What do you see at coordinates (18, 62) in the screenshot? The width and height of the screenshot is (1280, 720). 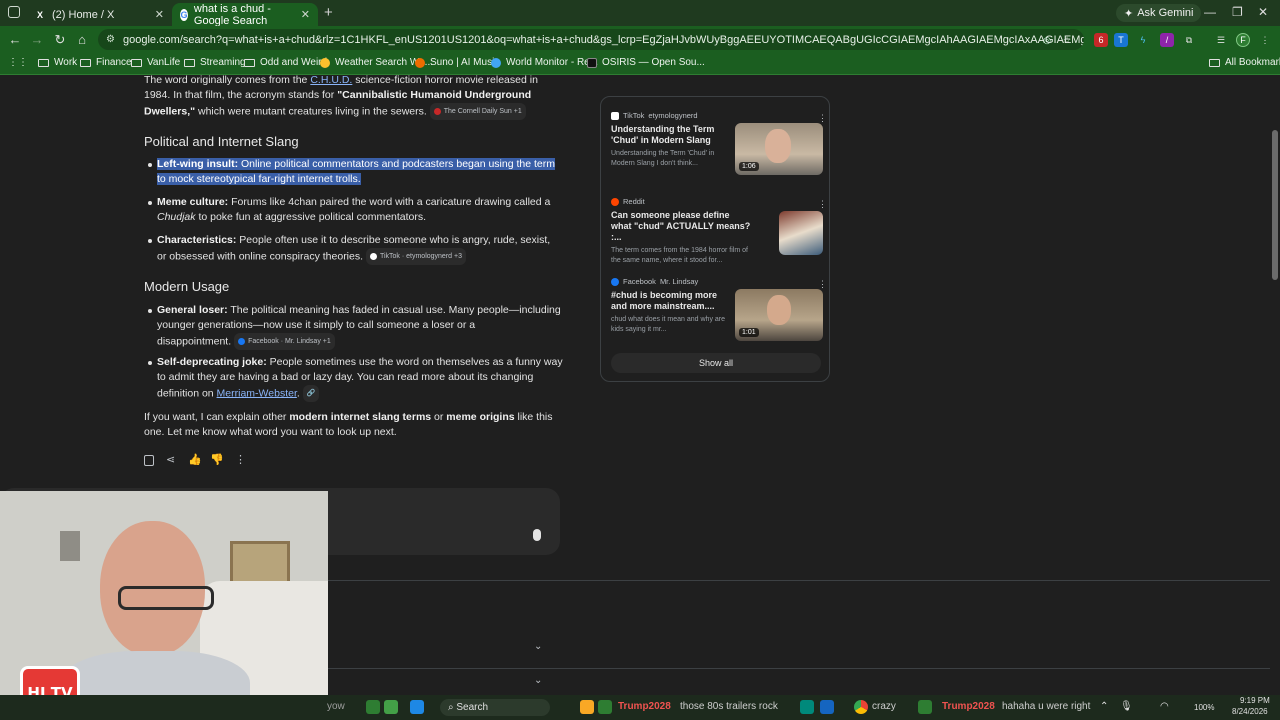 I see `apps-grid-icon: ⋮⋮` at bounding box center [18, 62].